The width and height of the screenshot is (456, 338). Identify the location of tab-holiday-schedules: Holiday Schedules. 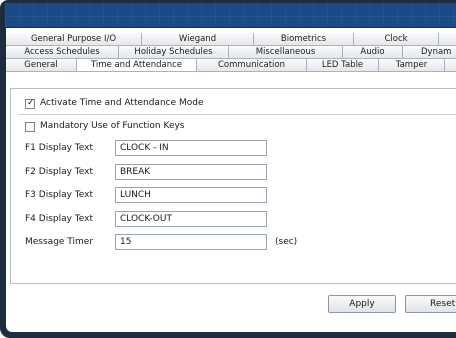
(173, 52).